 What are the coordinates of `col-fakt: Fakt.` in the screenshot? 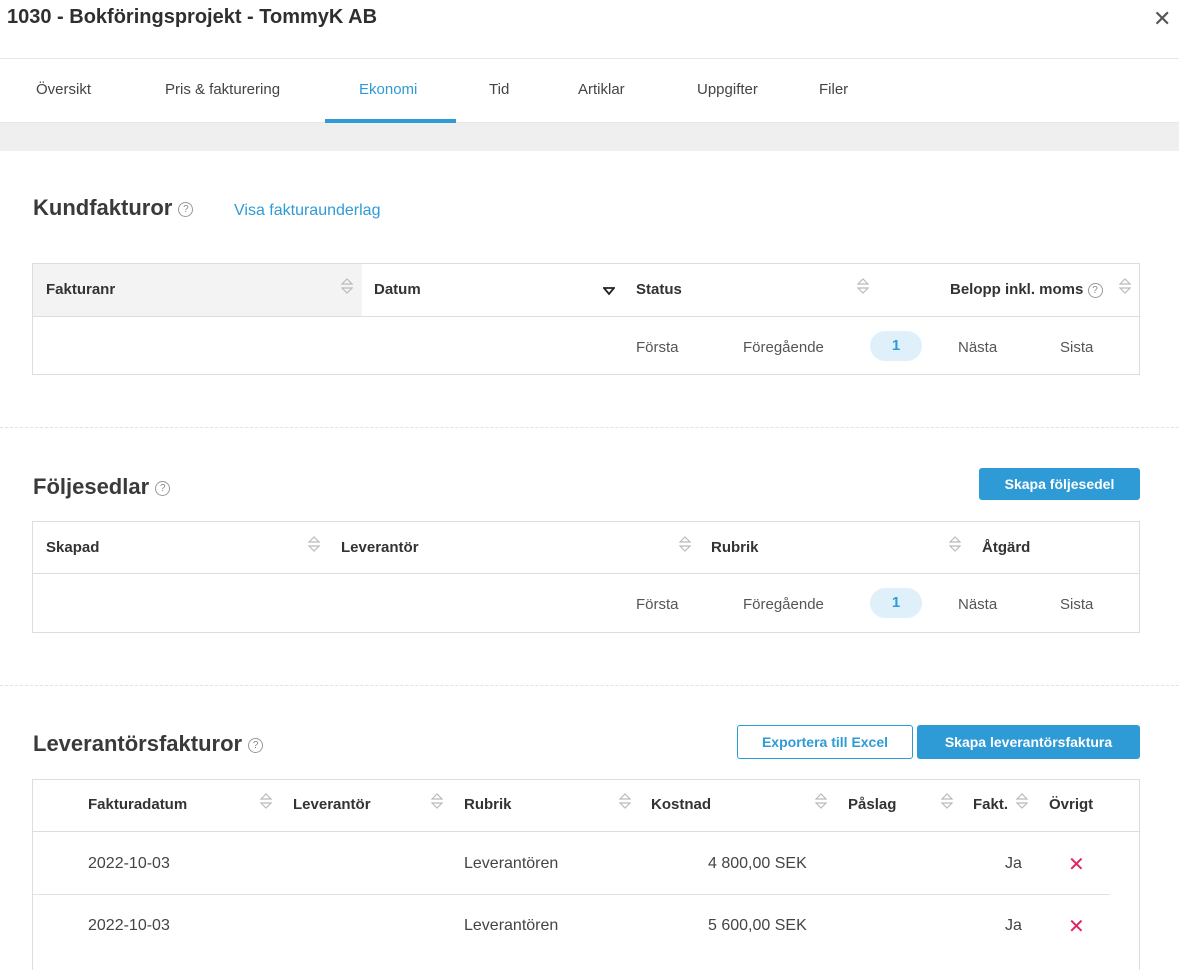 It's located at (990, 804).